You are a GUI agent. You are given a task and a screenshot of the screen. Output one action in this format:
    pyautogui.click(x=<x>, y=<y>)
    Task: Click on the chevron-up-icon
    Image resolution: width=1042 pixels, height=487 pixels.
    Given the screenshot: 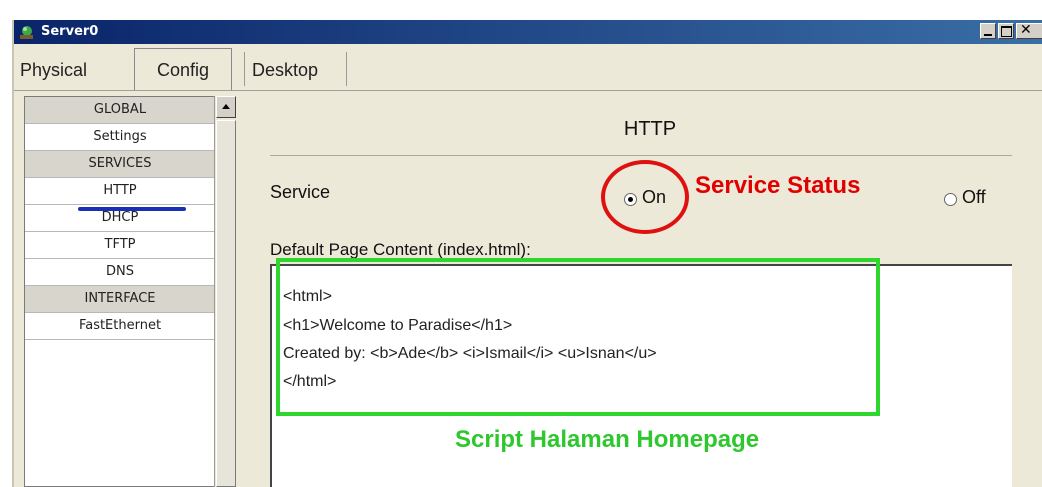 What is the action you would take?
    pyautogui.click(x=226, y=106)
    